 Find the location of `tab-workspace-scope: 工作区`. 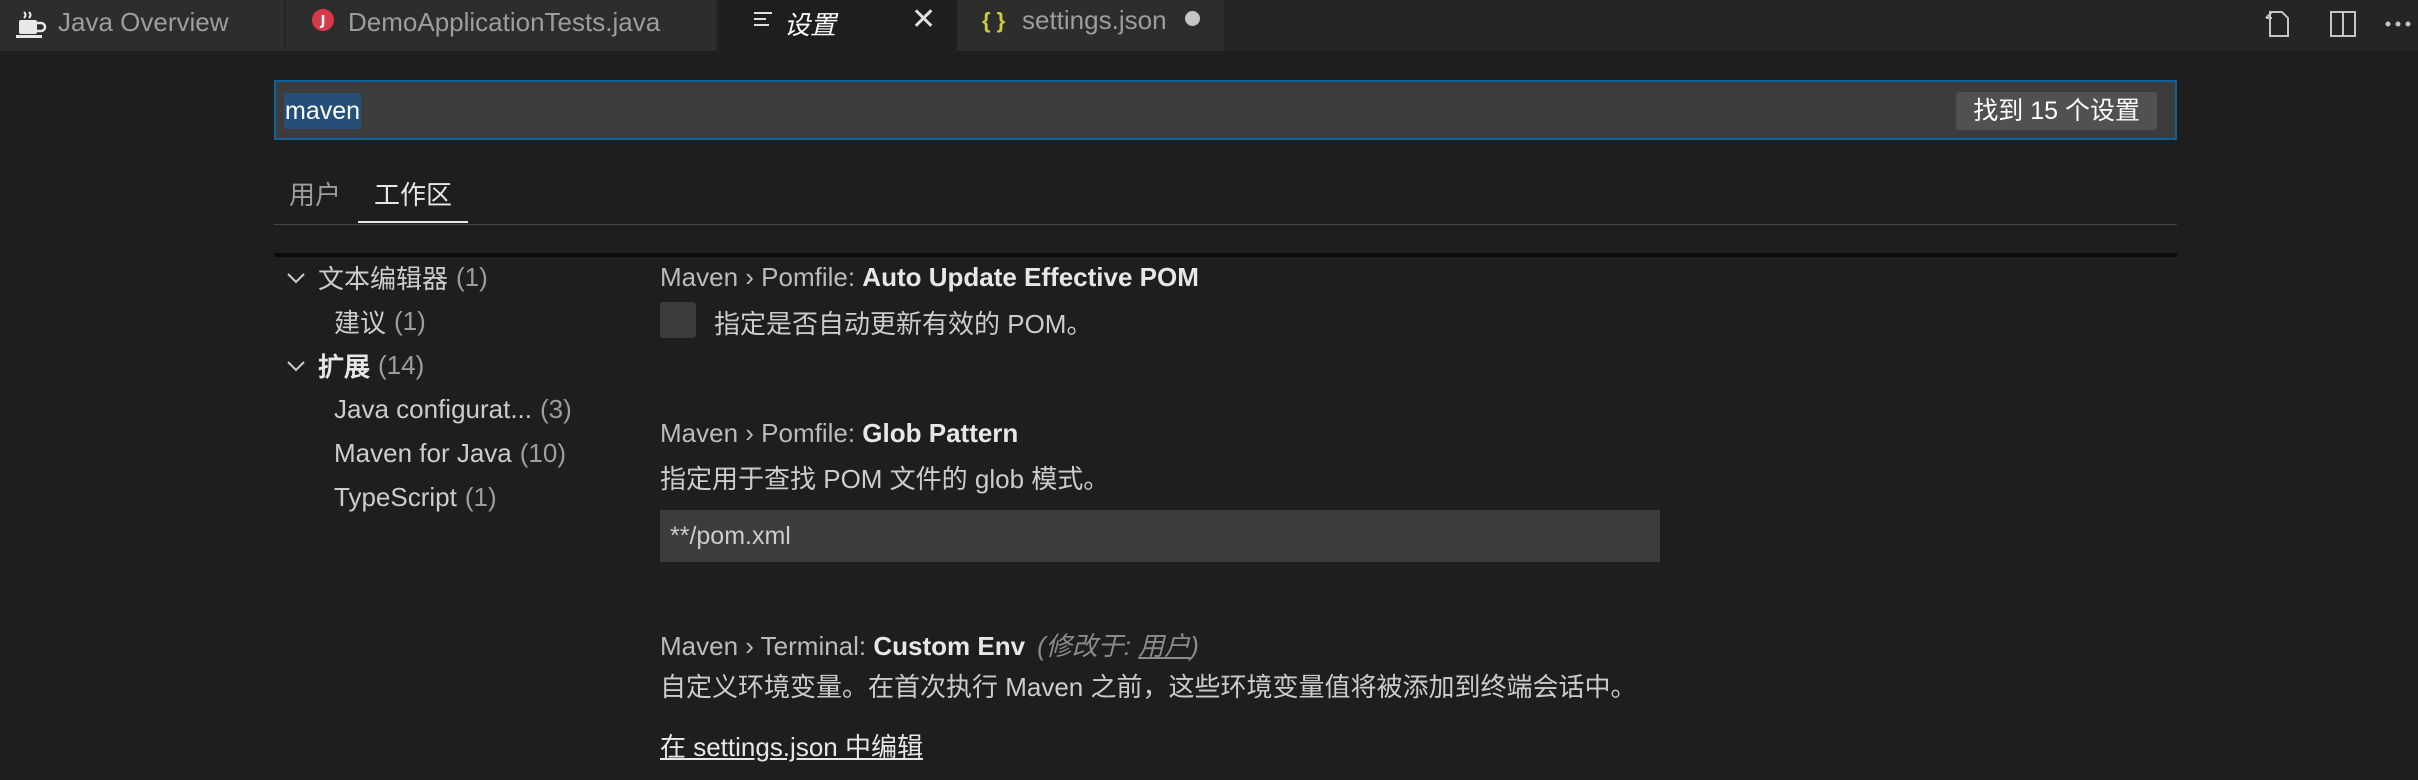

tab-workspace-scope: 工作区 is located at coordinates (413, 193).